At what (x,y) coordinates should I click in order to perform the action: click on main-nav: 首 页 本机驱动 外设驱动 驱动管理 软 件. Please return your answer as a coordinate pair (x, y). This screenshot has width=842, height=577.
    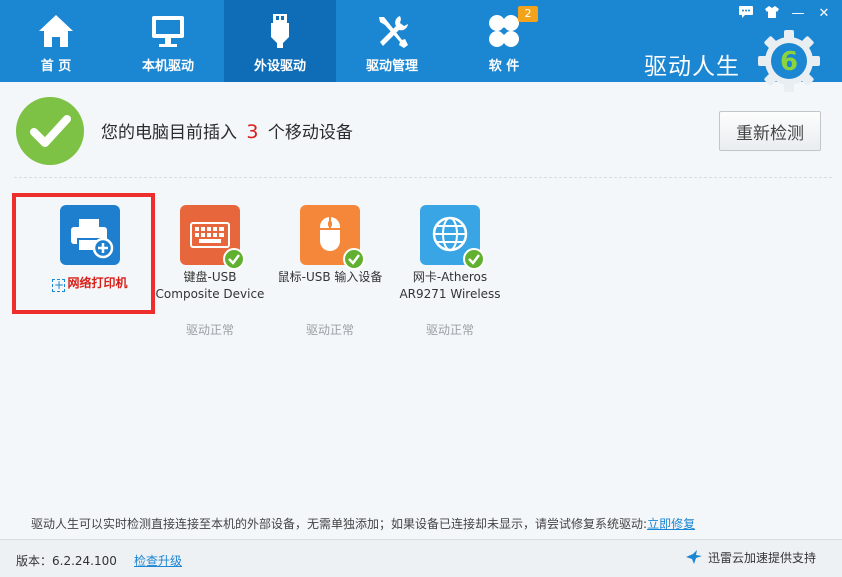
    Looking at the image, I should click on (280, 41).